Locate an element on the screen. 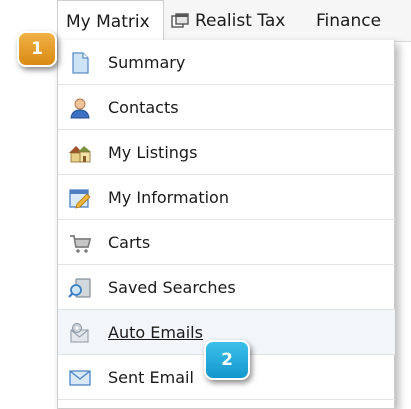 This screenshot has height=409, width=411. edit-form-icon is located at coordinates (80, 198).